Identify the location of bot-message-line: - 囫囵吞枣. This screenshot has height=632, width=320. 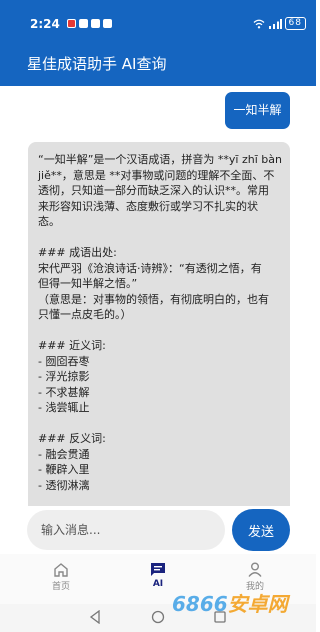
(64, 361).